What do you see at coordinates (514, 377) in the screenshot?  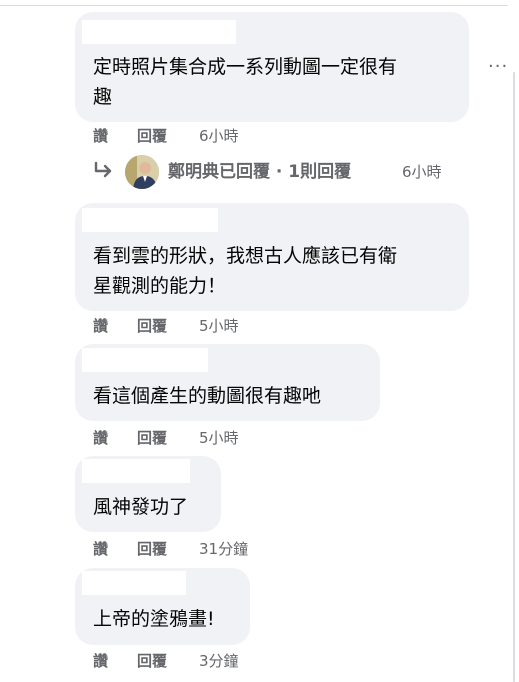 I see `scrollbar` at bounding box center [514, 377].